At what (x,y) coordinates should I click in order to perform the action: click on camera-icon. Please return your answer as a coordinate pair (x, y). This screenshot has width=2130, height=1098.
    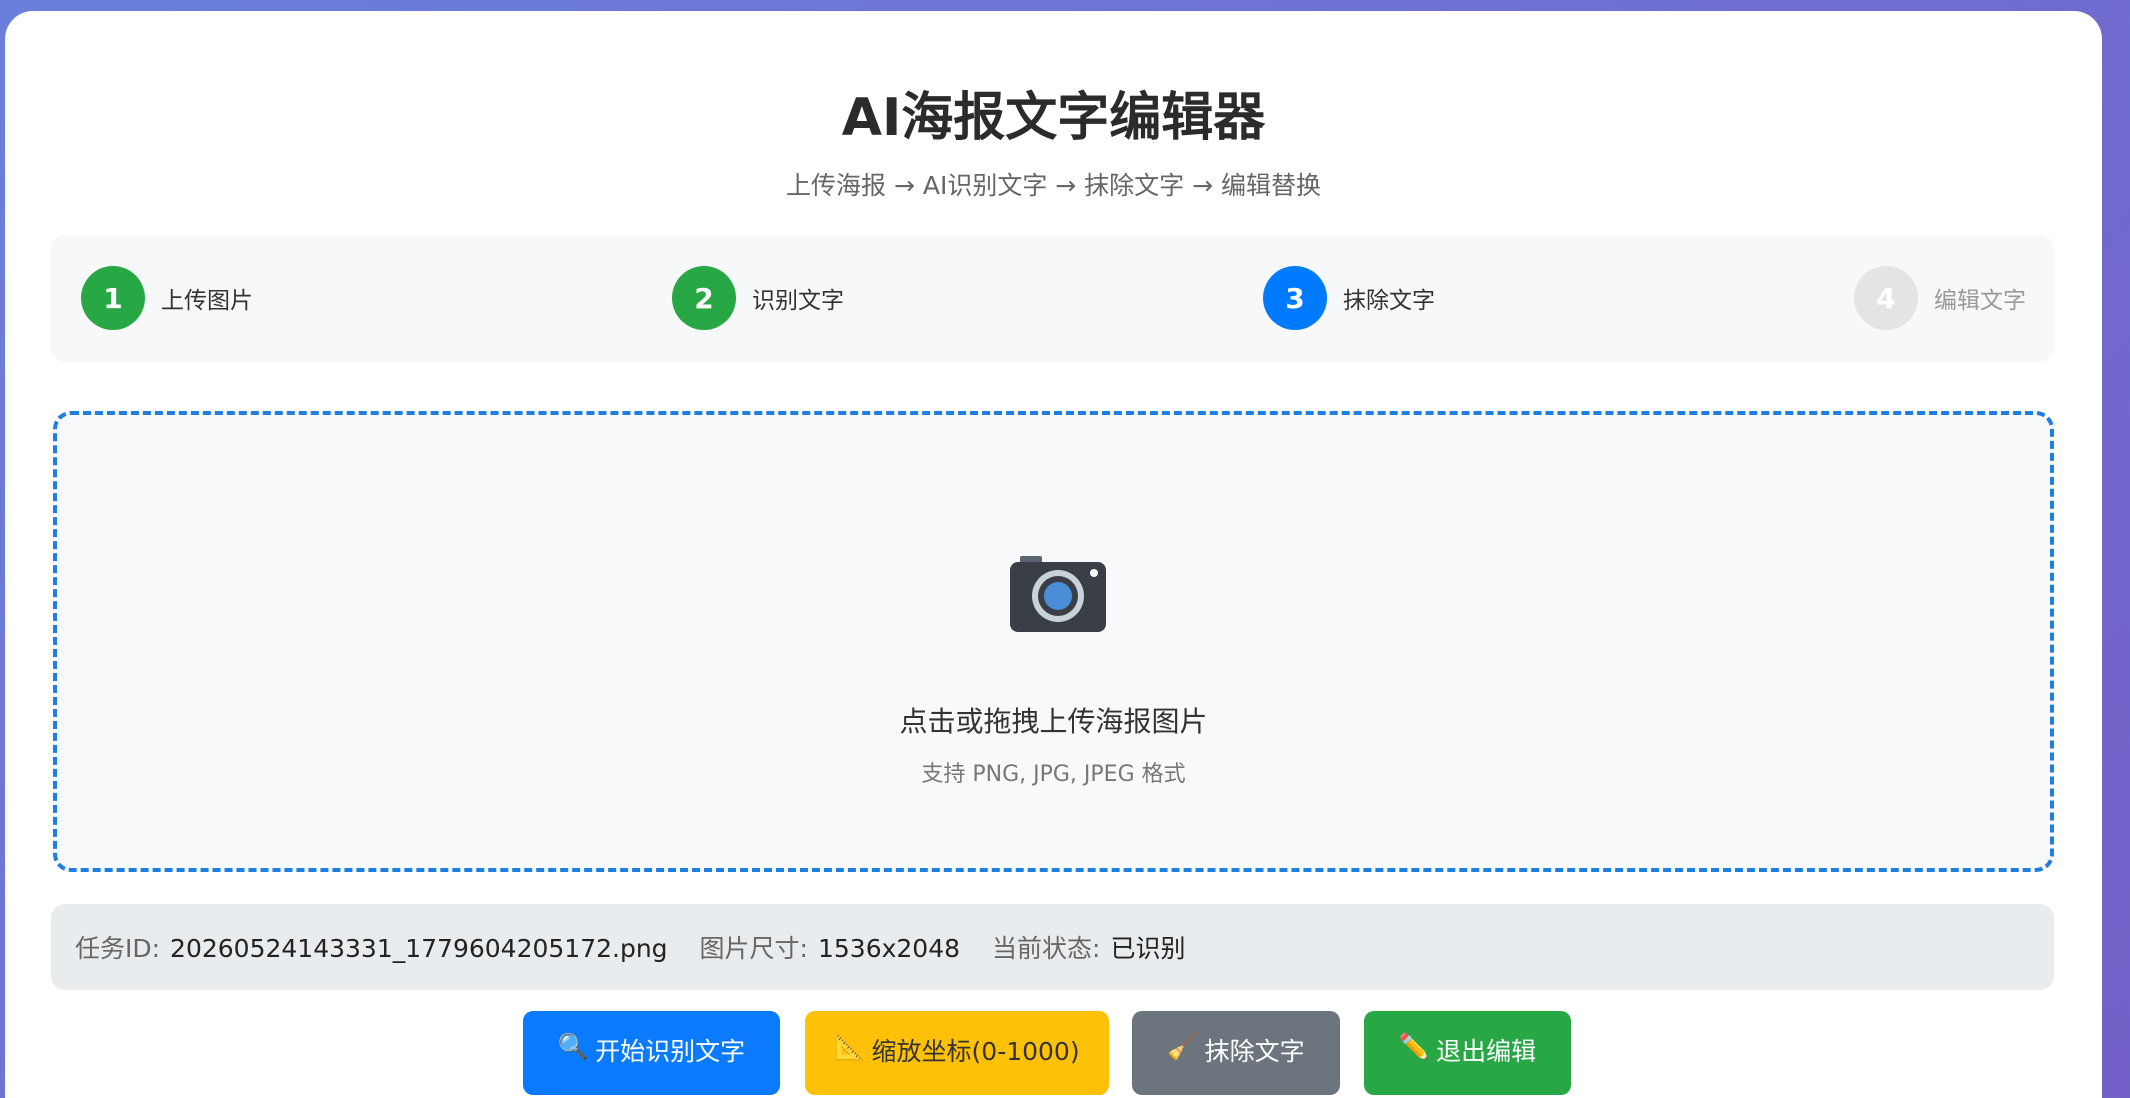
    Looking at the image, I should click on (1058, 594).